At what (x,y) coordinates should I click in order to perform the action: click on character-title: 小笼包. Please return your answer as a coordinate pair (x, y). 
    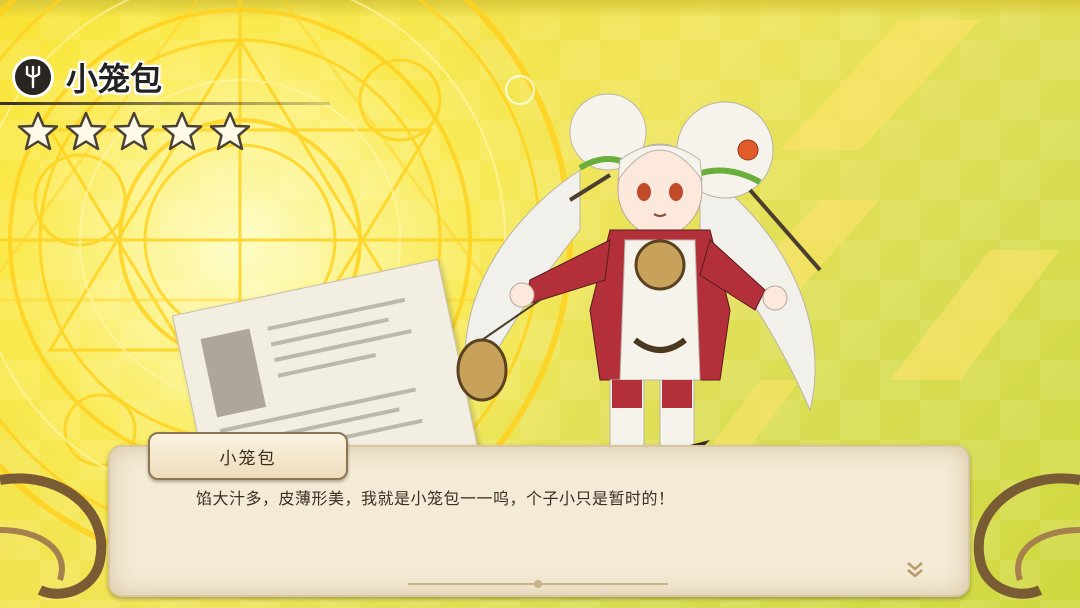
    Looking at the image, I should click on (87, 77).